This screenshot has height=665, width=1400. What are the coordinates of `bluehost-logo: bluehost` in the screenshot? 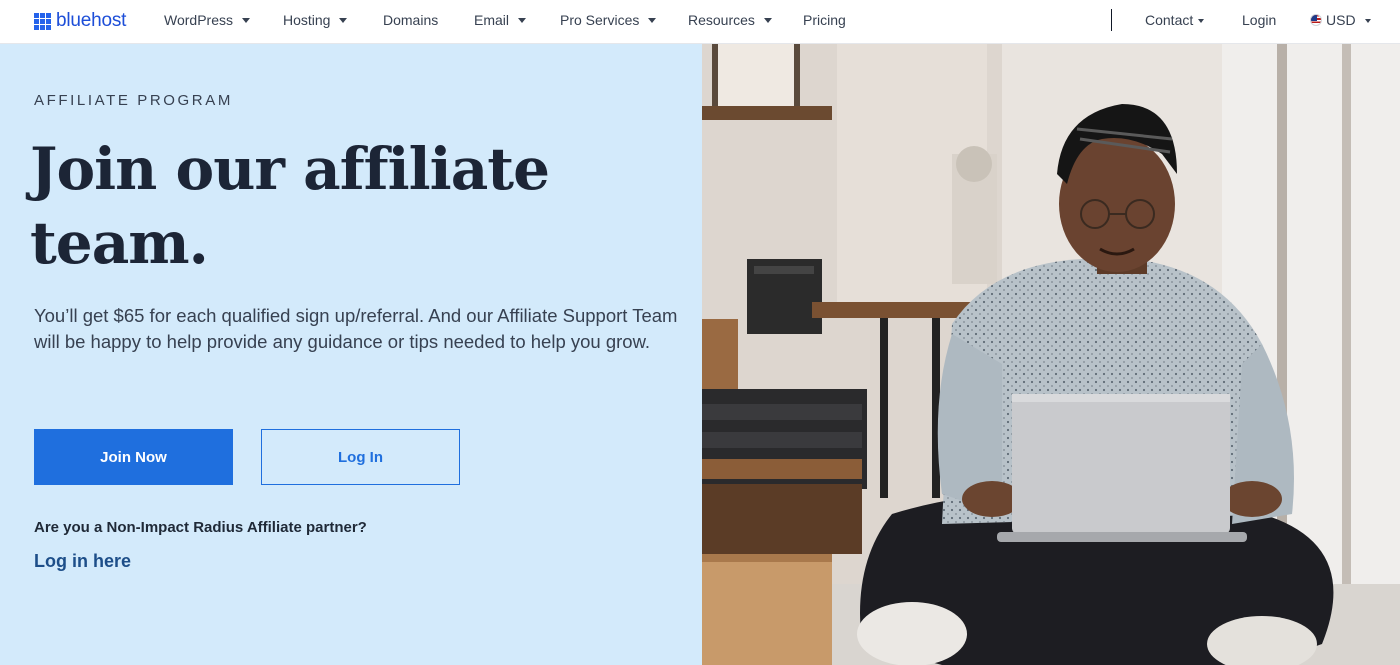 It's located at (80, 21).